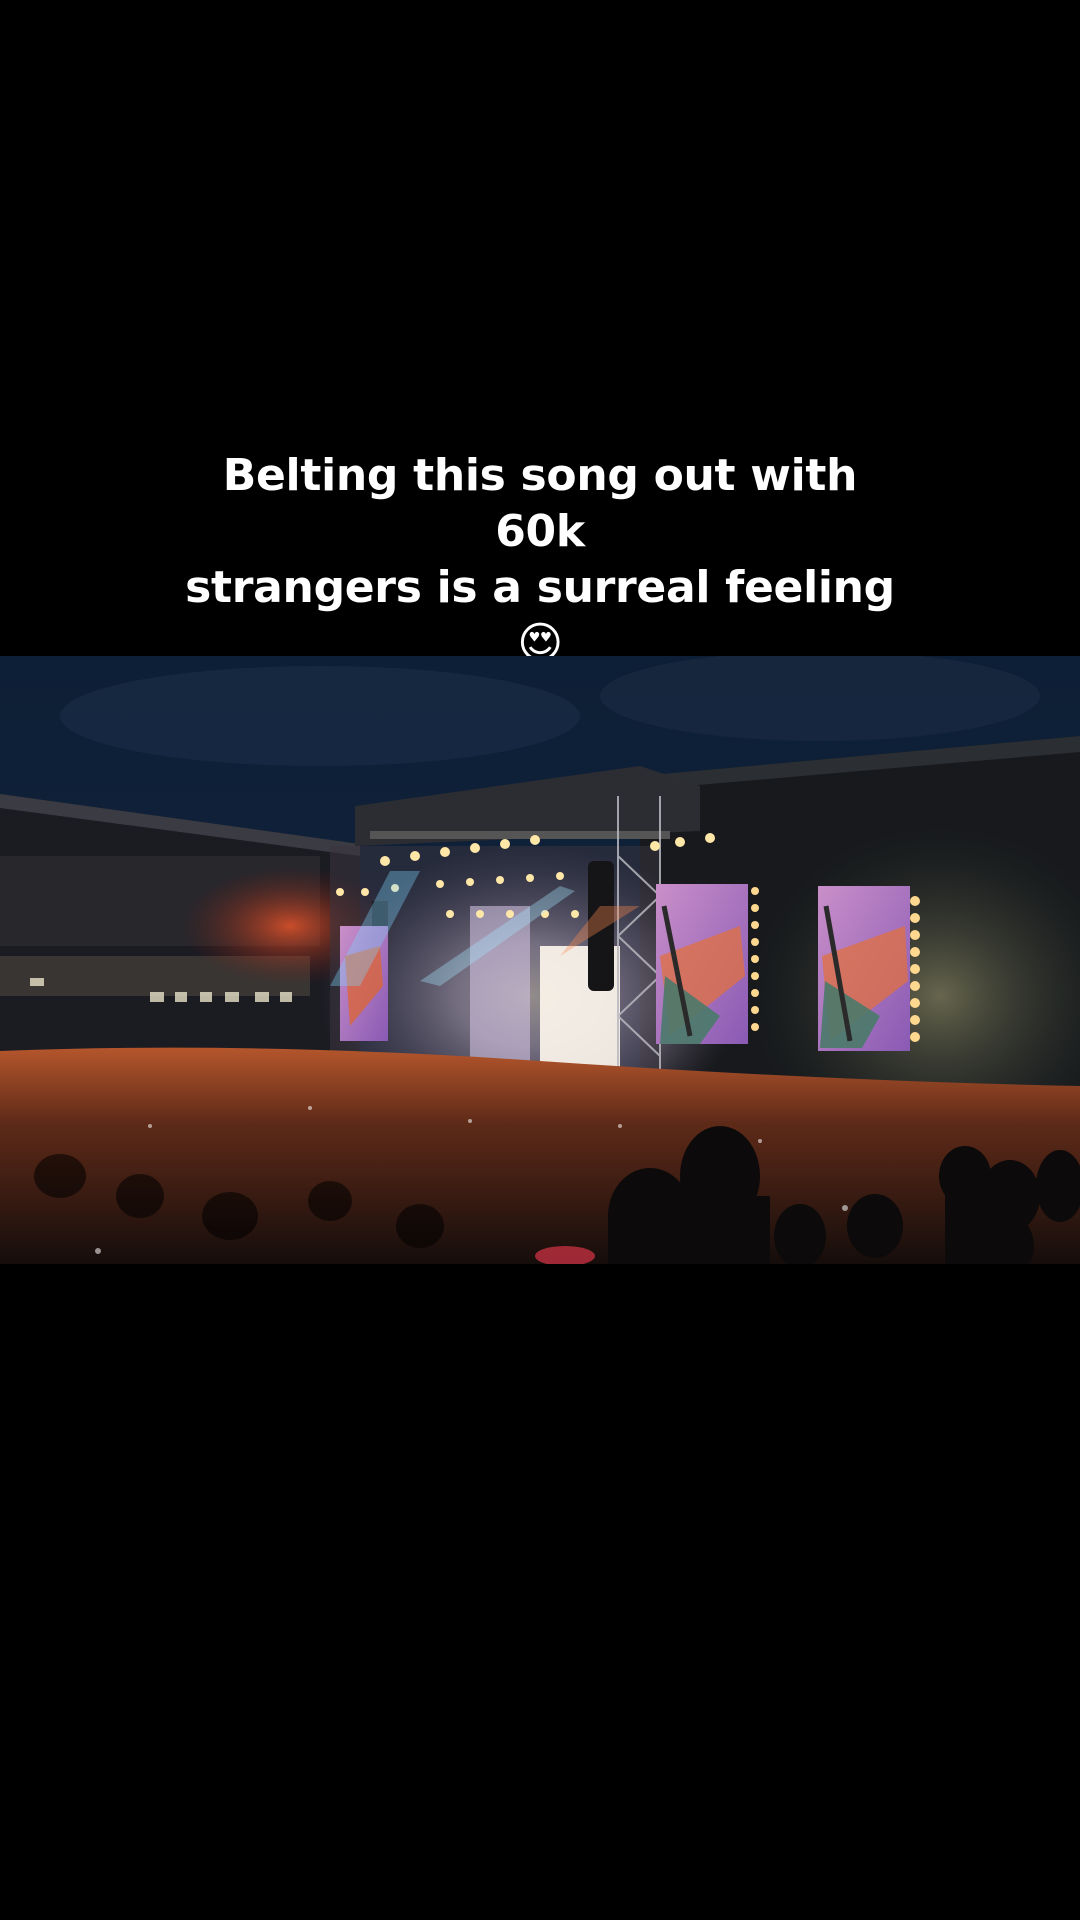  I want to click on light-column-right, so click(915, 969).